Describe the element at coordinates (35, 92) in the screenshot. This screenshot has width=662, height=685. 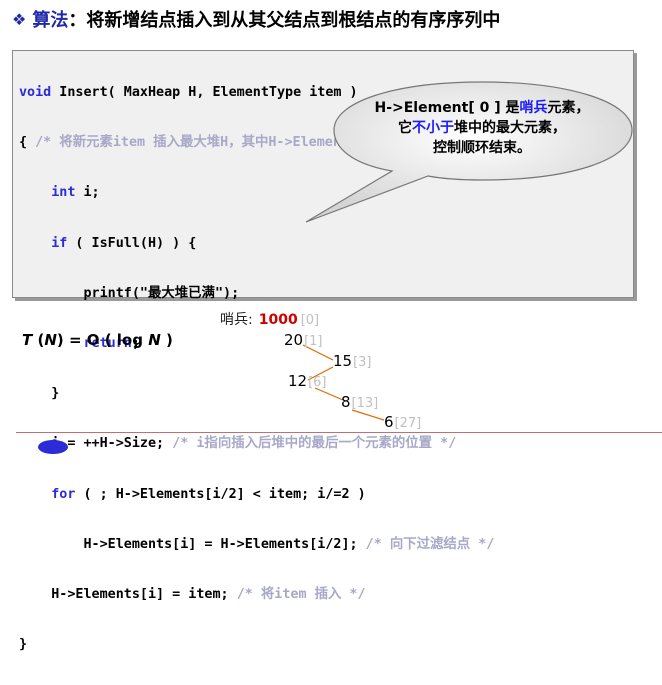
I see `code-keyword: void` at that location.